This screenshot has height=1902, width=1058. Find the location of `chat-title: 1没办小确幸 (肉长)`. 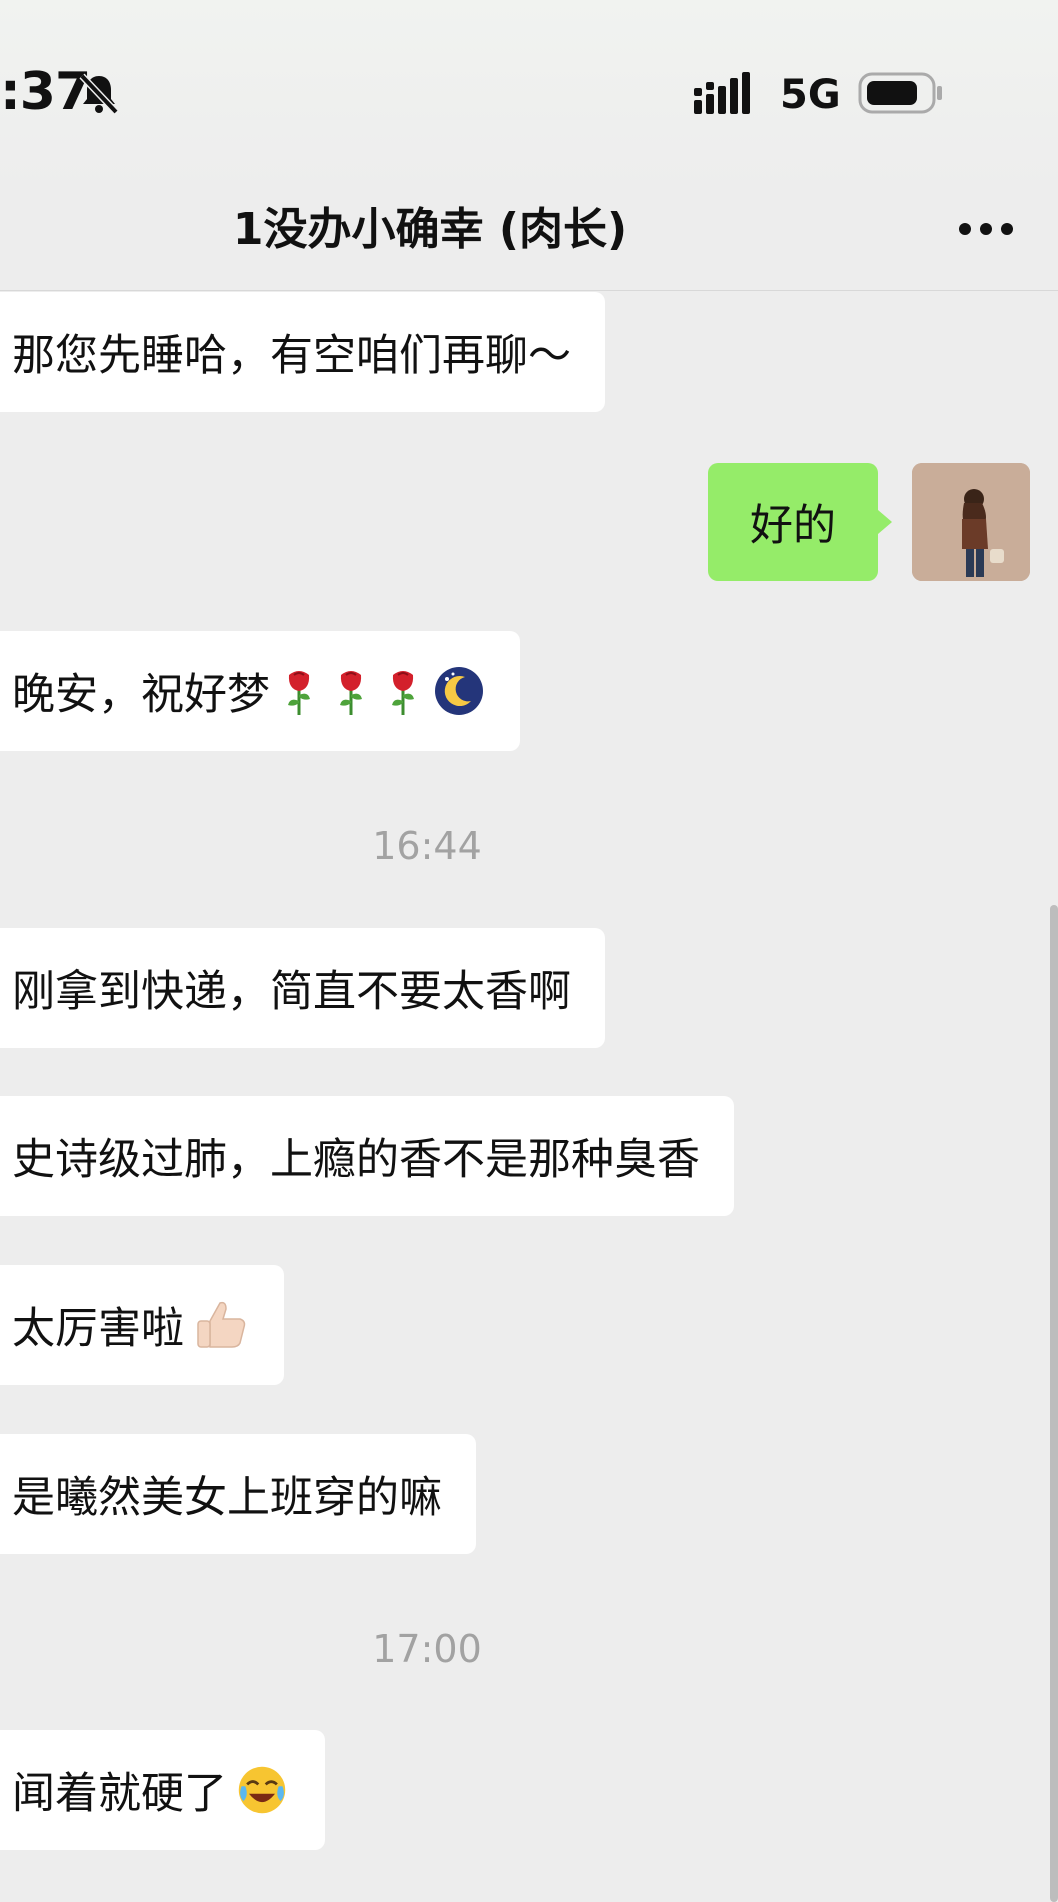

chat-title: 1没办小确幸 (肉长) is located at coordinates (430, 229).